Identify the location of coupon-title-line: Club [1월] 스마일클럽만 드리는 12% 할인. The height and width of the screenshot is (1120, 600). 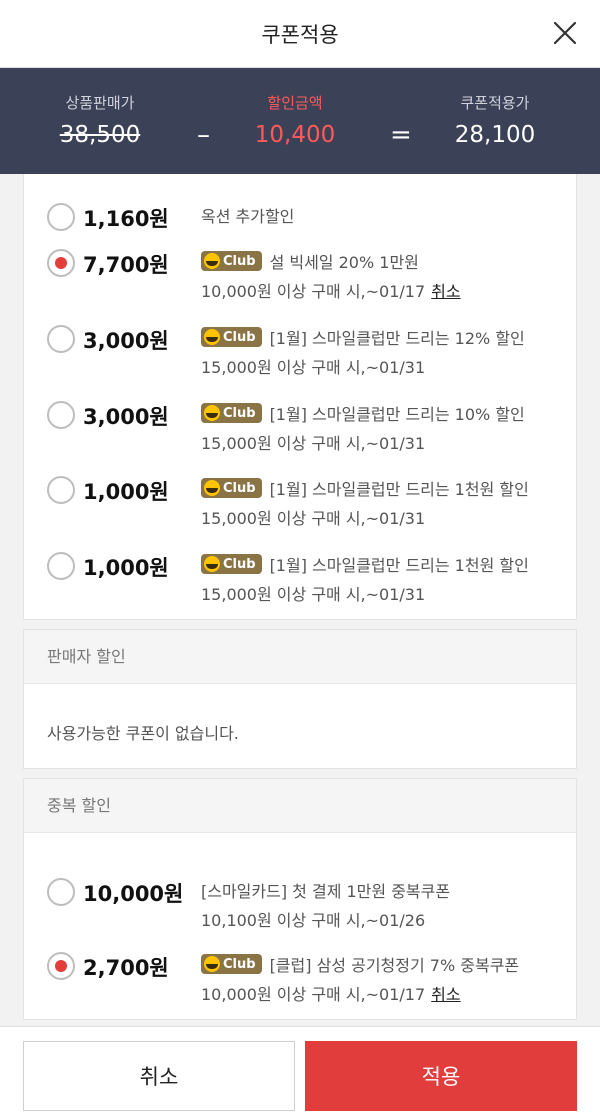
(363, 337).